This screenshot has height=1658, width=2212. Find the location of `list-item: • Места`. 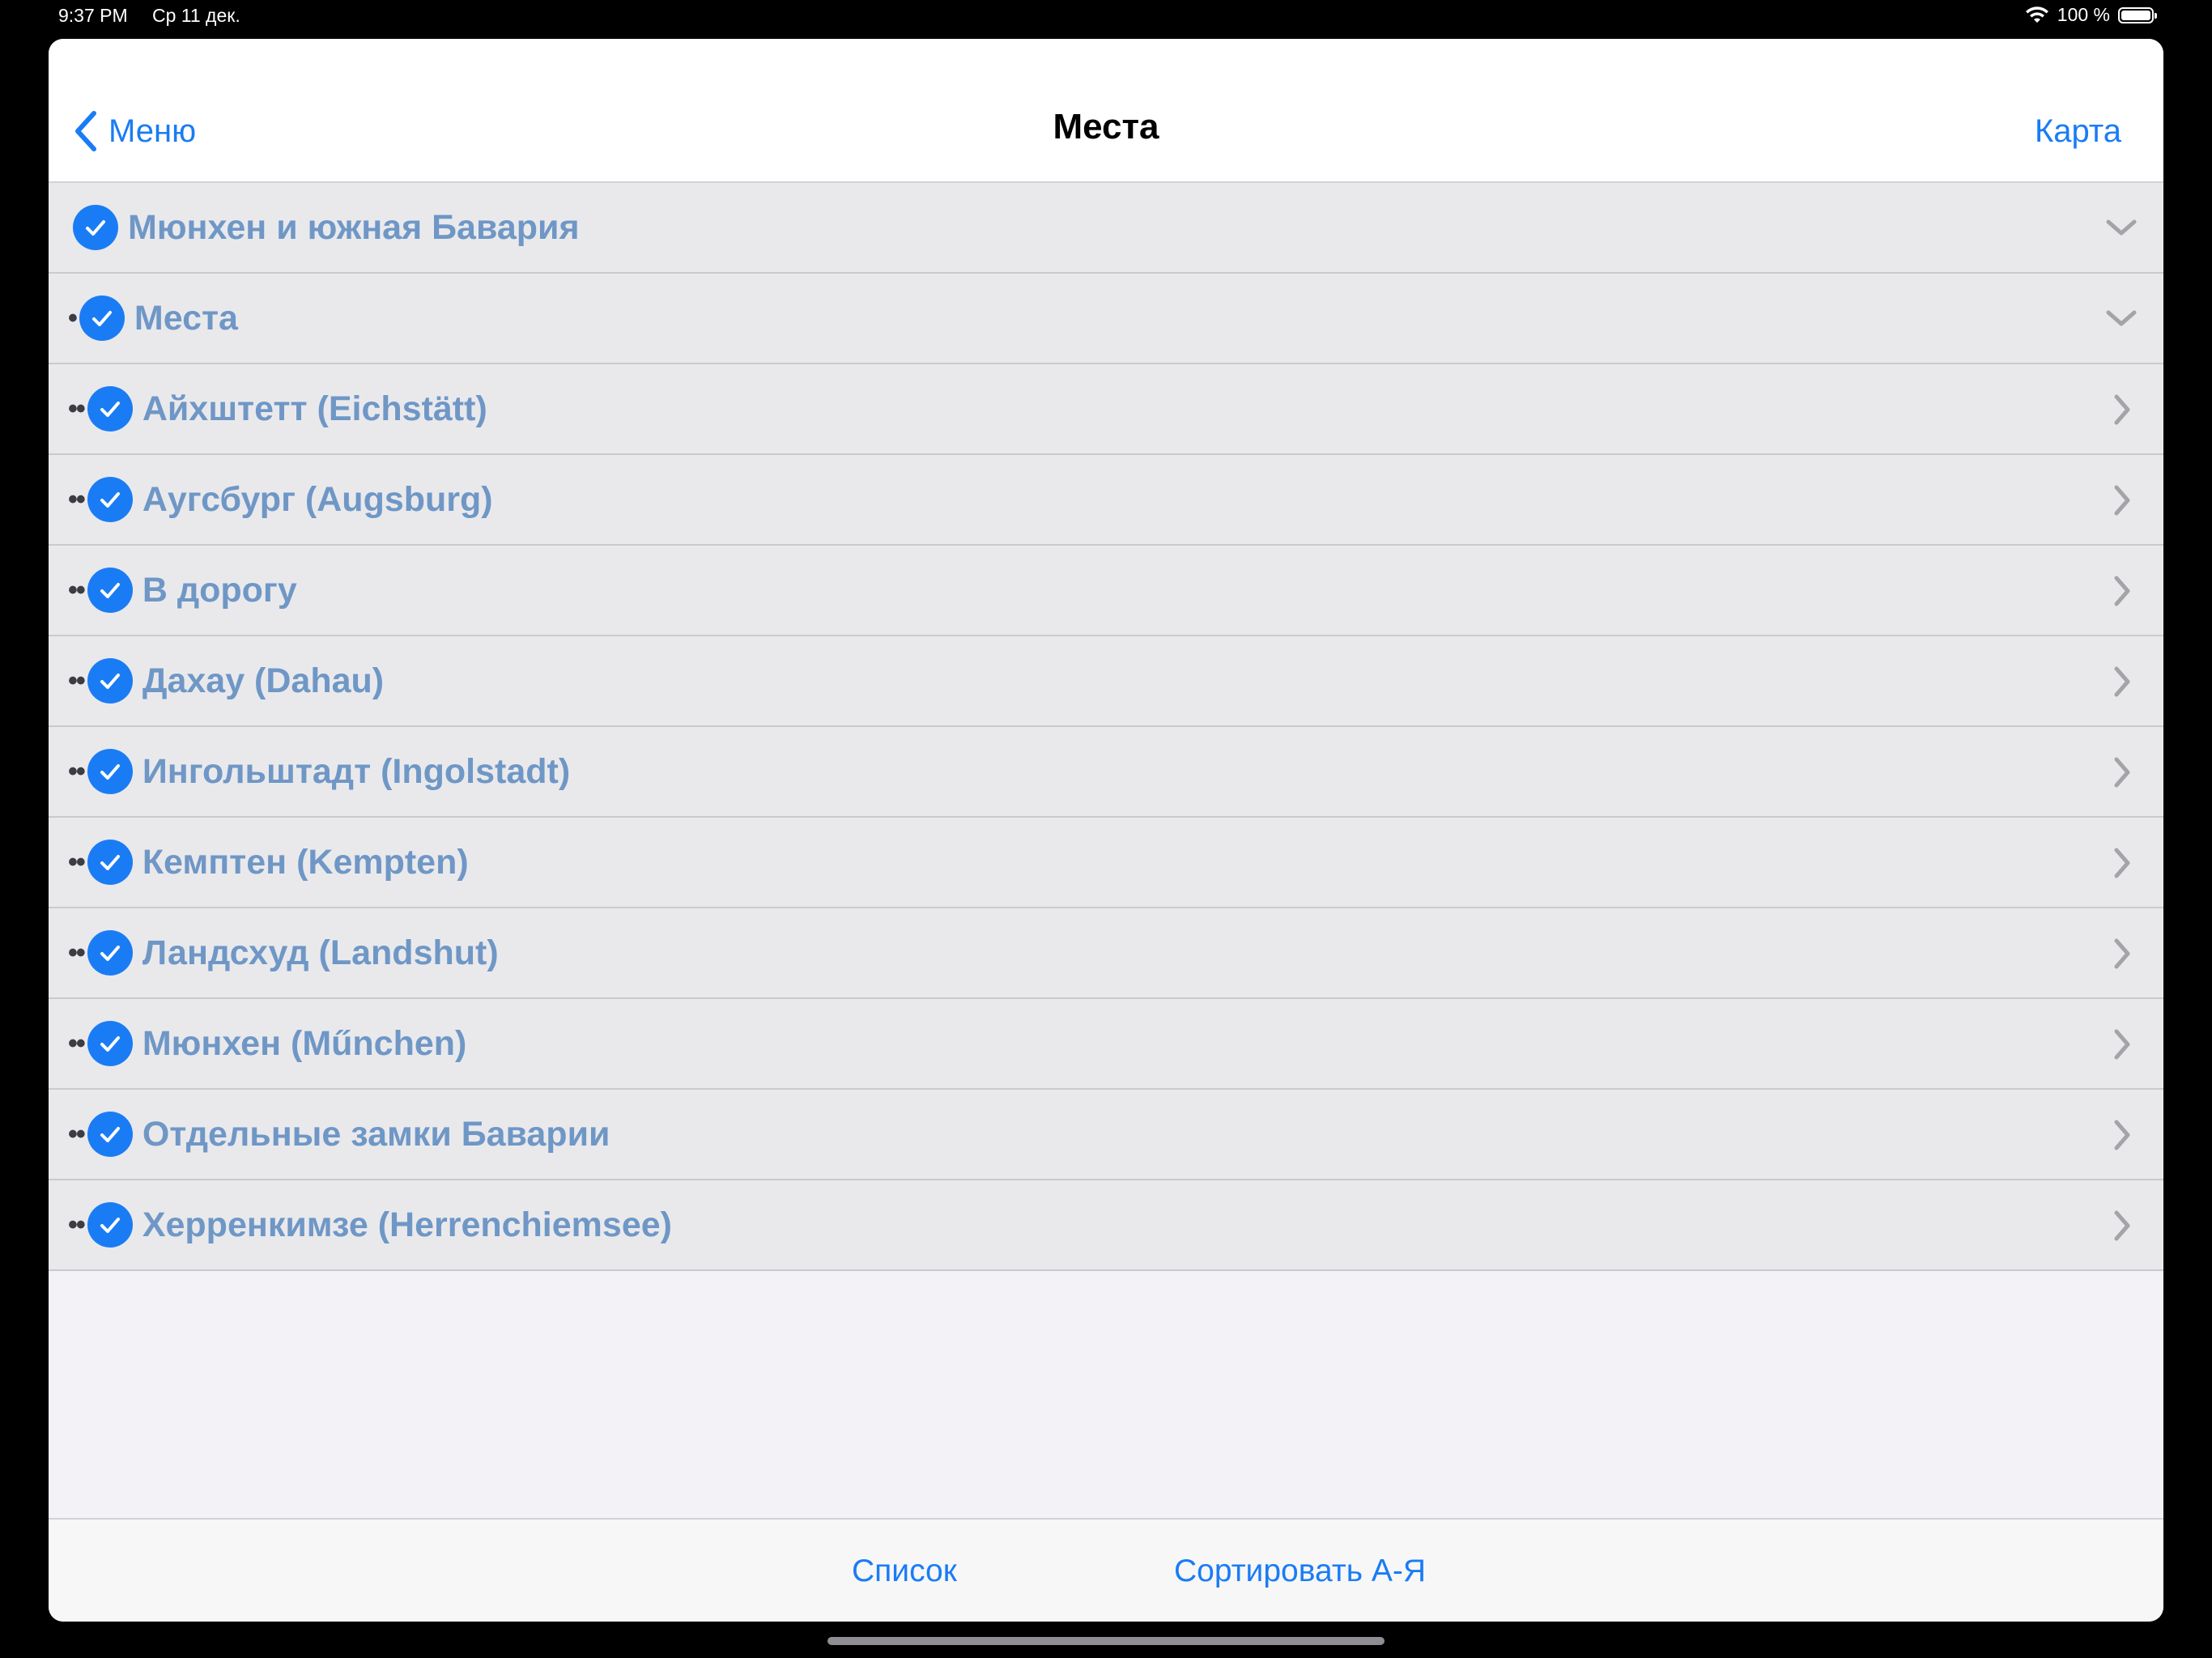

list-item: • Места is located at coordinates (1106, 319).